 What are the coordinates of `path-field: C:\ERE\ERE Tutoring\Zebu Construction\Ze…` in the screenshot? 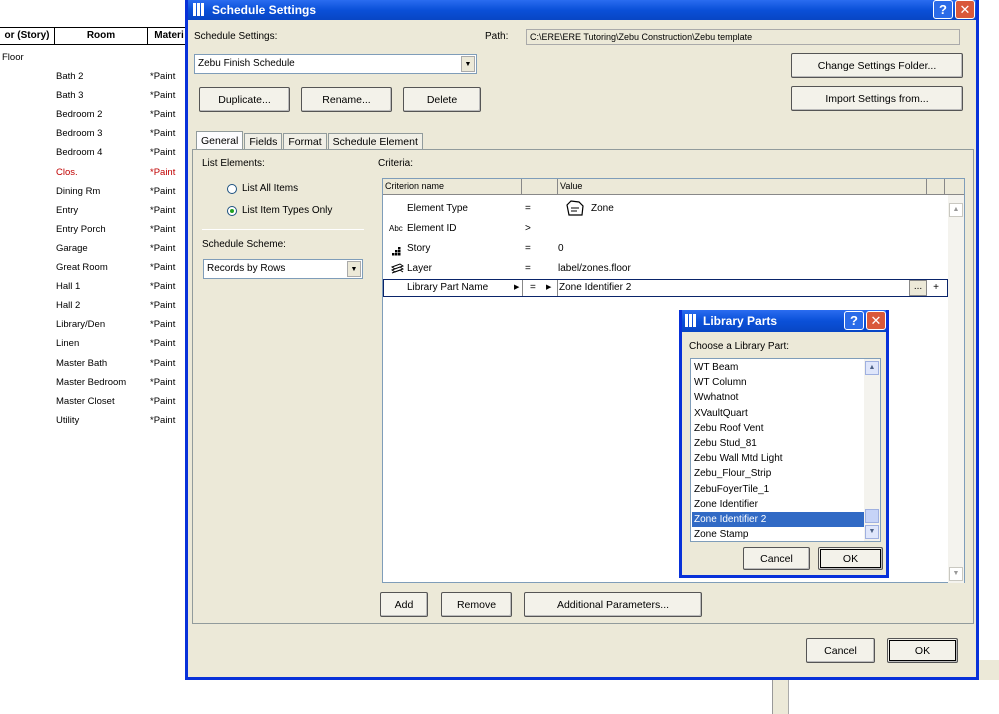 It's located at (743, 37).